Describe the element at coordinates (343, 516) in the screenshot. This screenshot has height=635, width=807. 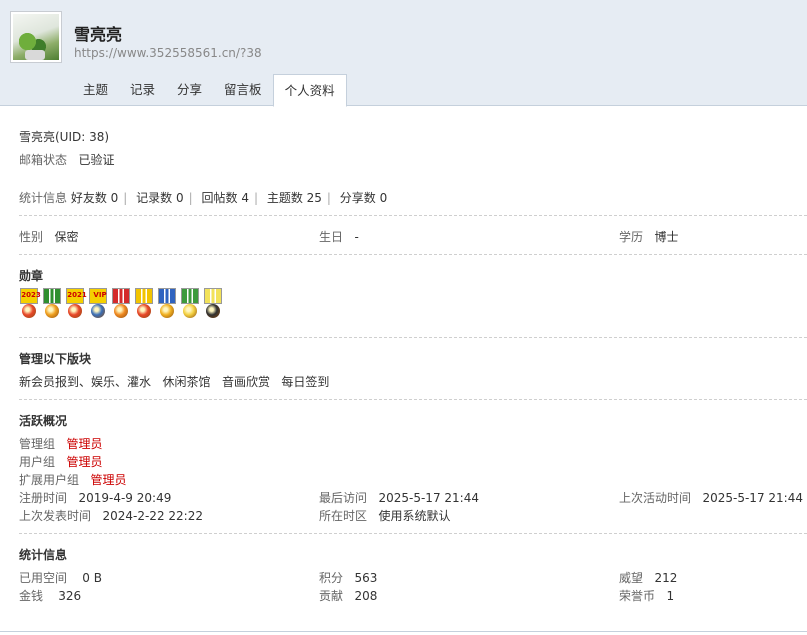
I see `timezone-label: 所在时区` at that location.